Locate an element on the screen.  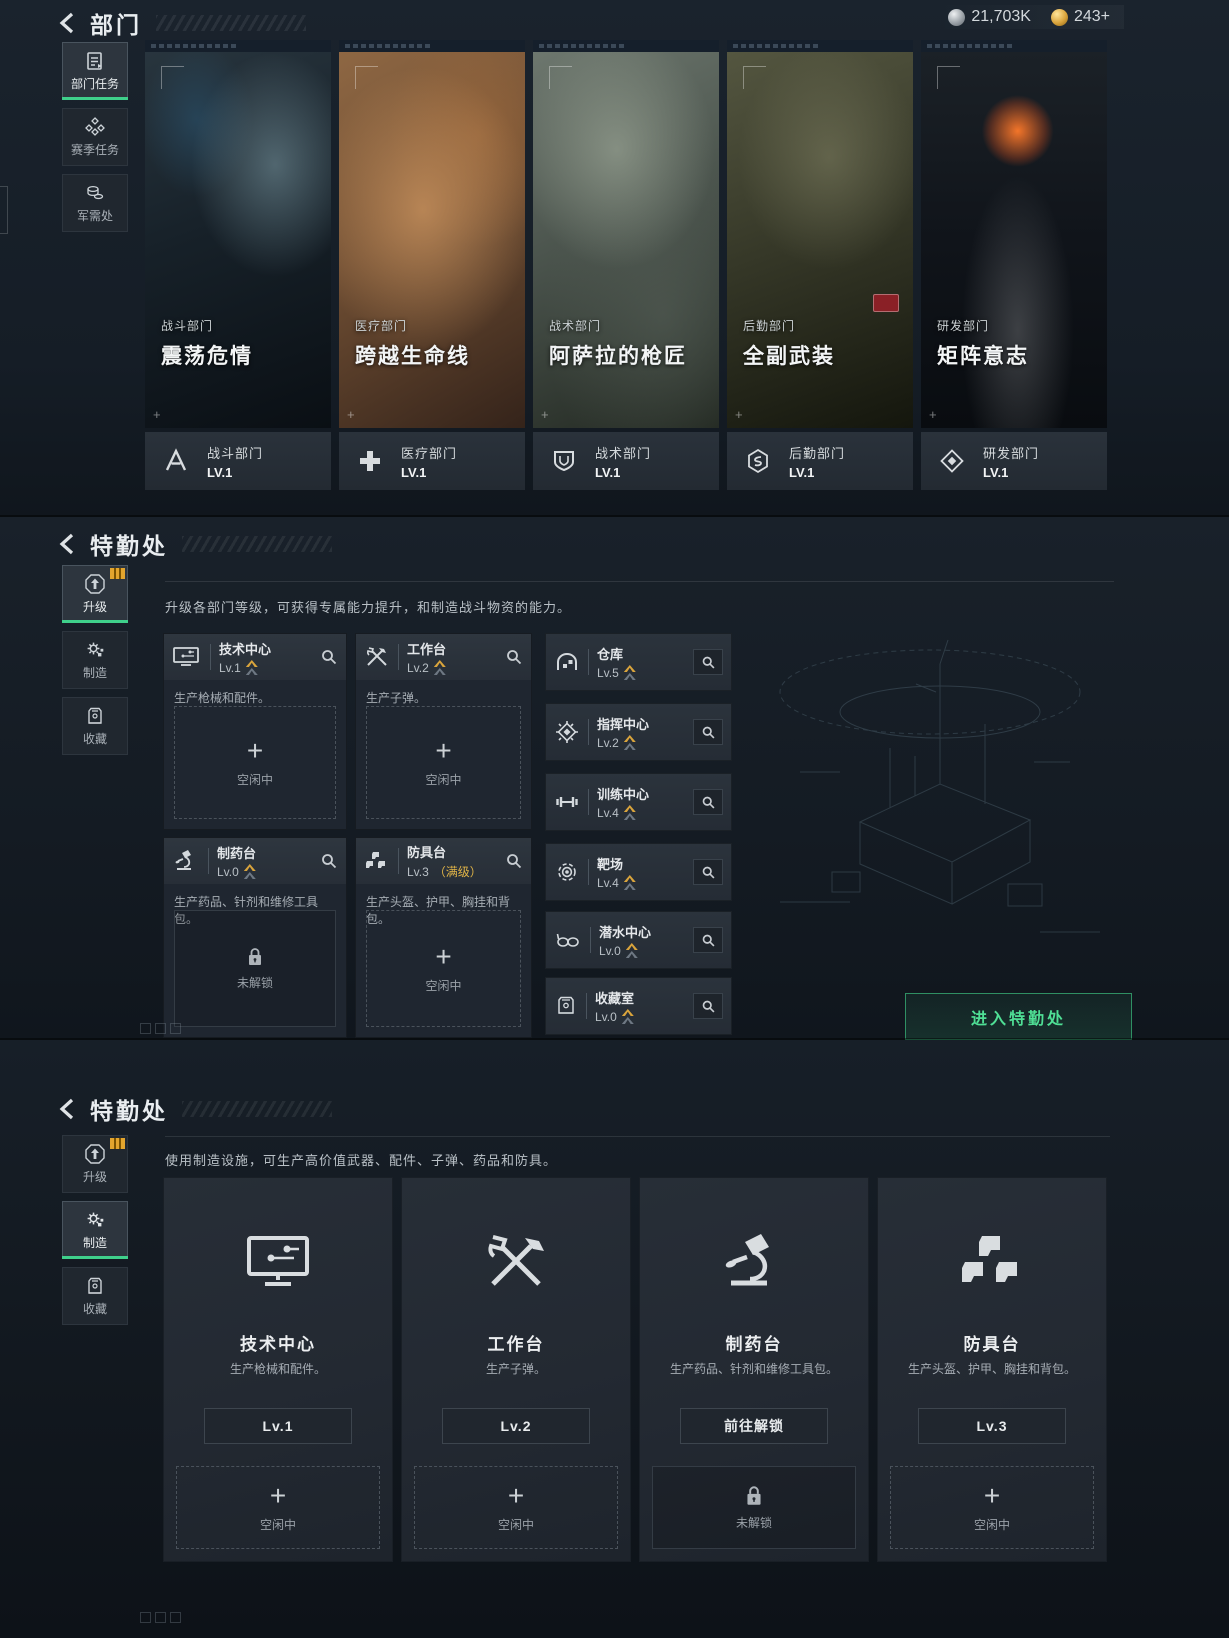
dept-card-logistics: 后勤部门 全副武装 后勤部门 LV.1 is located at coordinates (820, 265).